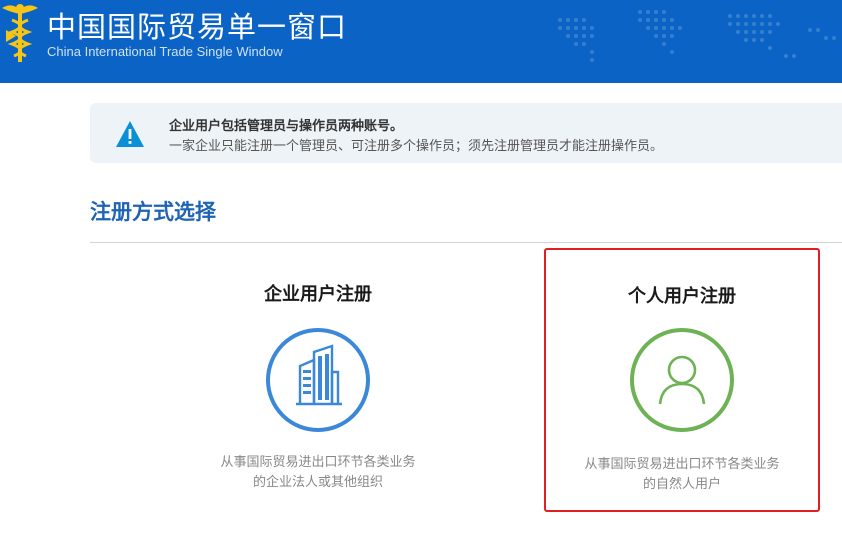  I want to click on section-divider, so click(466, 242).